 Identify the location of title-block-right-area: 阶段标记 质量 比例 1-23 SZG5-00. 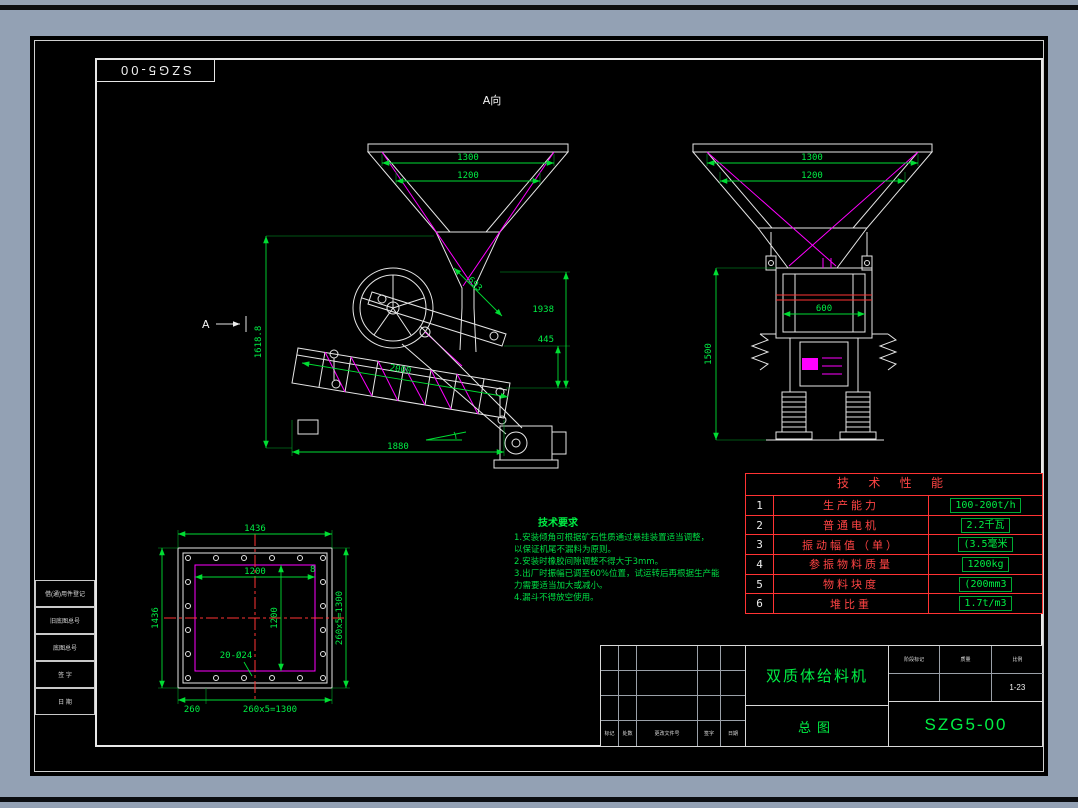
(966, 696).